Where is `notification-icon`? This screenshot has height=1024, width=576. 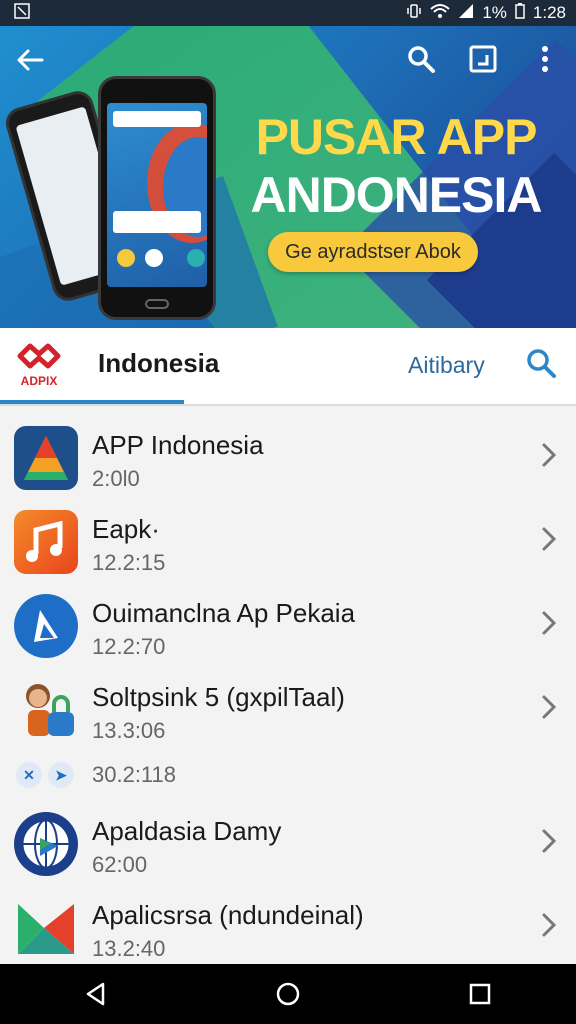 notification-icon is located at coordinates (22, 13).